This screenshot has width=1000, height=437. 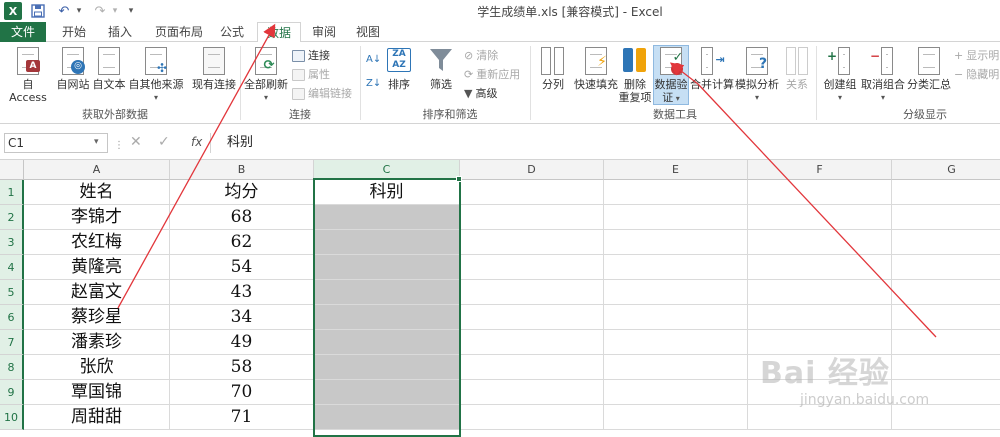 What do you see at coordinates (676, 217) in the screenshot?
I see `cell-e2` at bounding box center [676, 217].